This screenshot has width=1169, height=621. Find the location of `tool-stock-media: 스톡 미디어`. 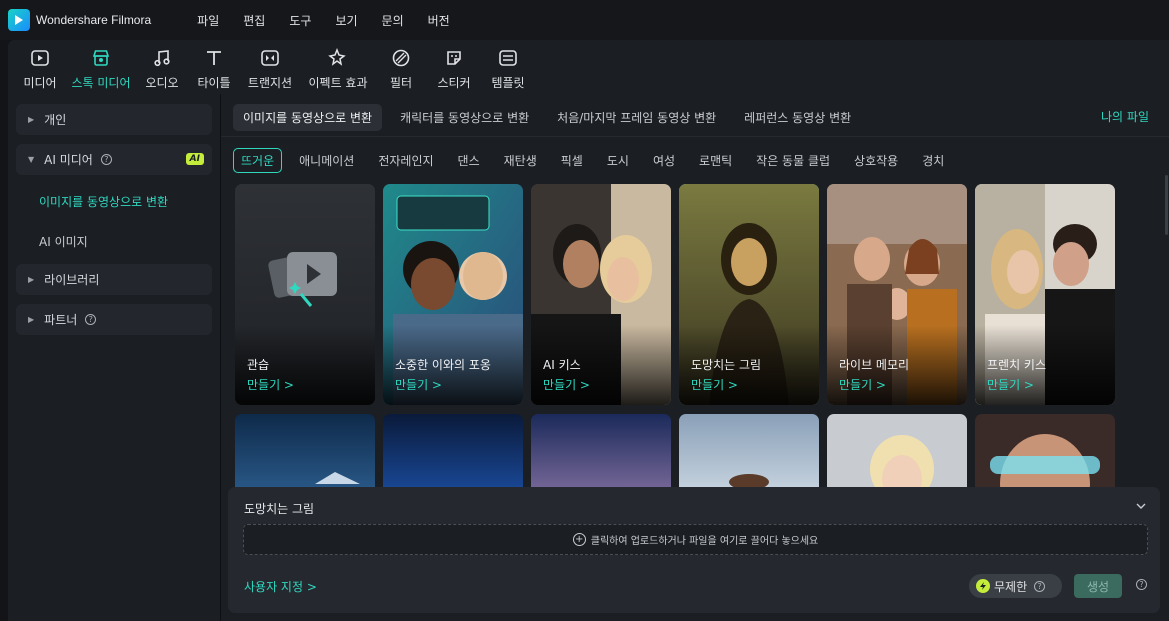

tool-stock-media: 스톡 미디어 is located at coordinates (101, 67).